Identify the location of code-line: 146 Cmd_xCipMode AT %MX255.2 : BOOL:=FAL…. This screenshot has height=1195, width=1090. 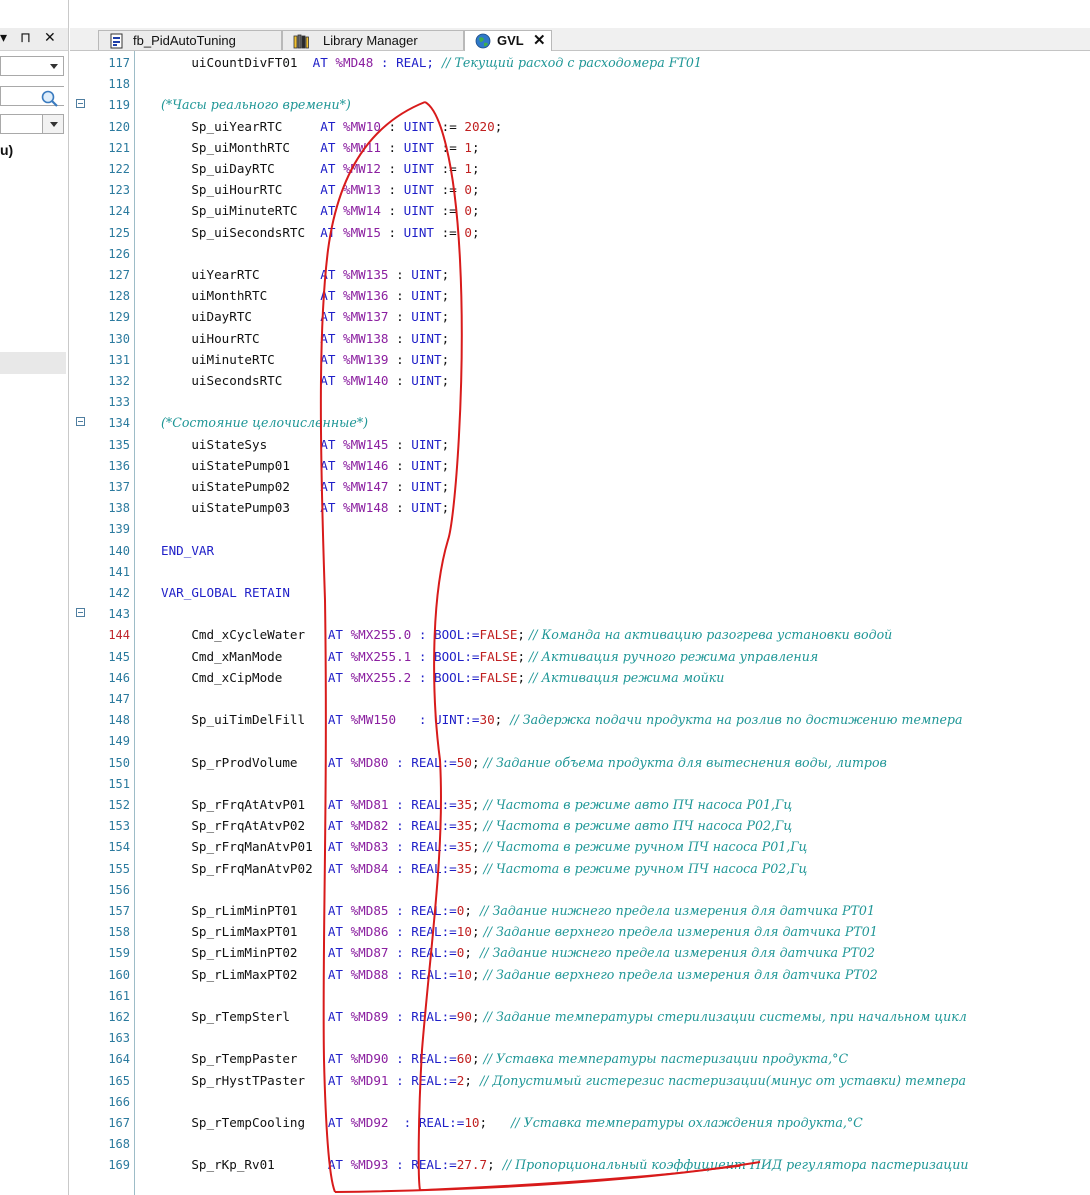
(580, 678).